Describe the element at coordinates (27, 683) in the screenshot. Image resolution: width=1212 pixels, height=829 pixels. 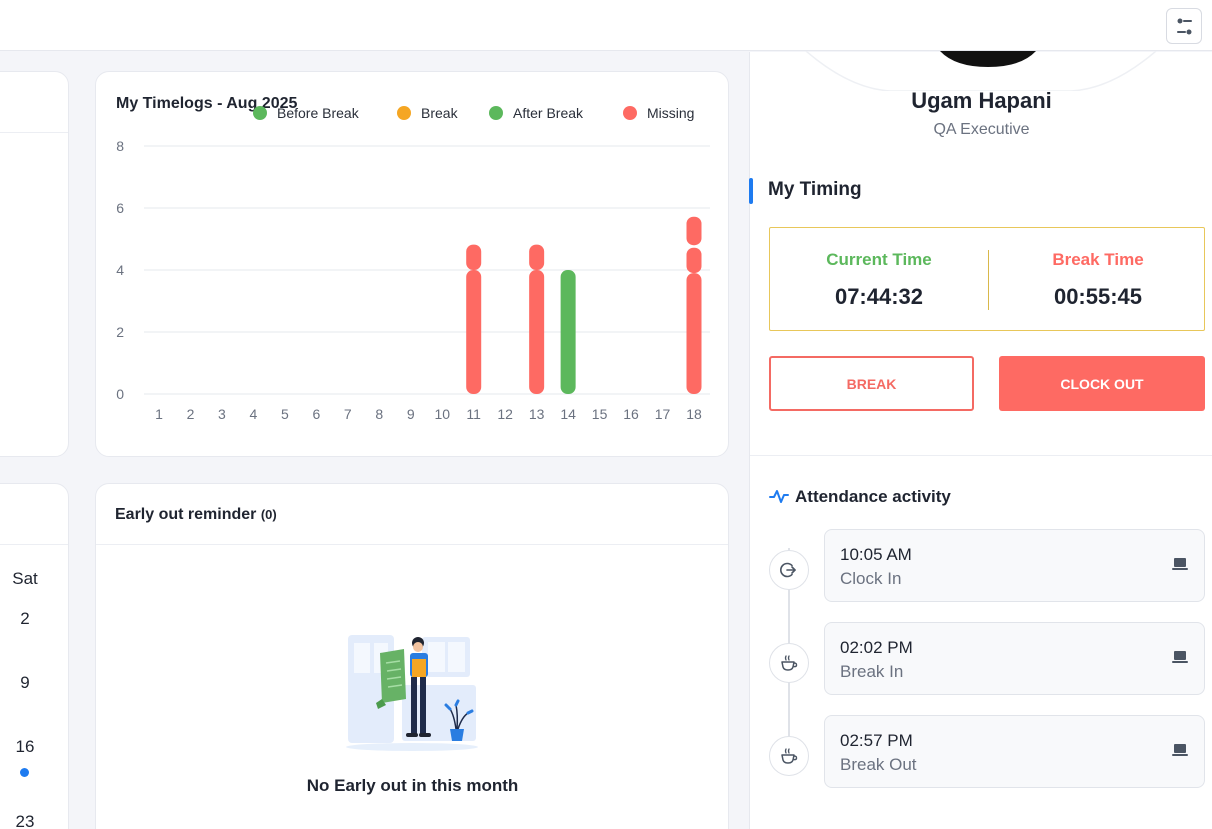
I see `calendar-day: 9` at that location.